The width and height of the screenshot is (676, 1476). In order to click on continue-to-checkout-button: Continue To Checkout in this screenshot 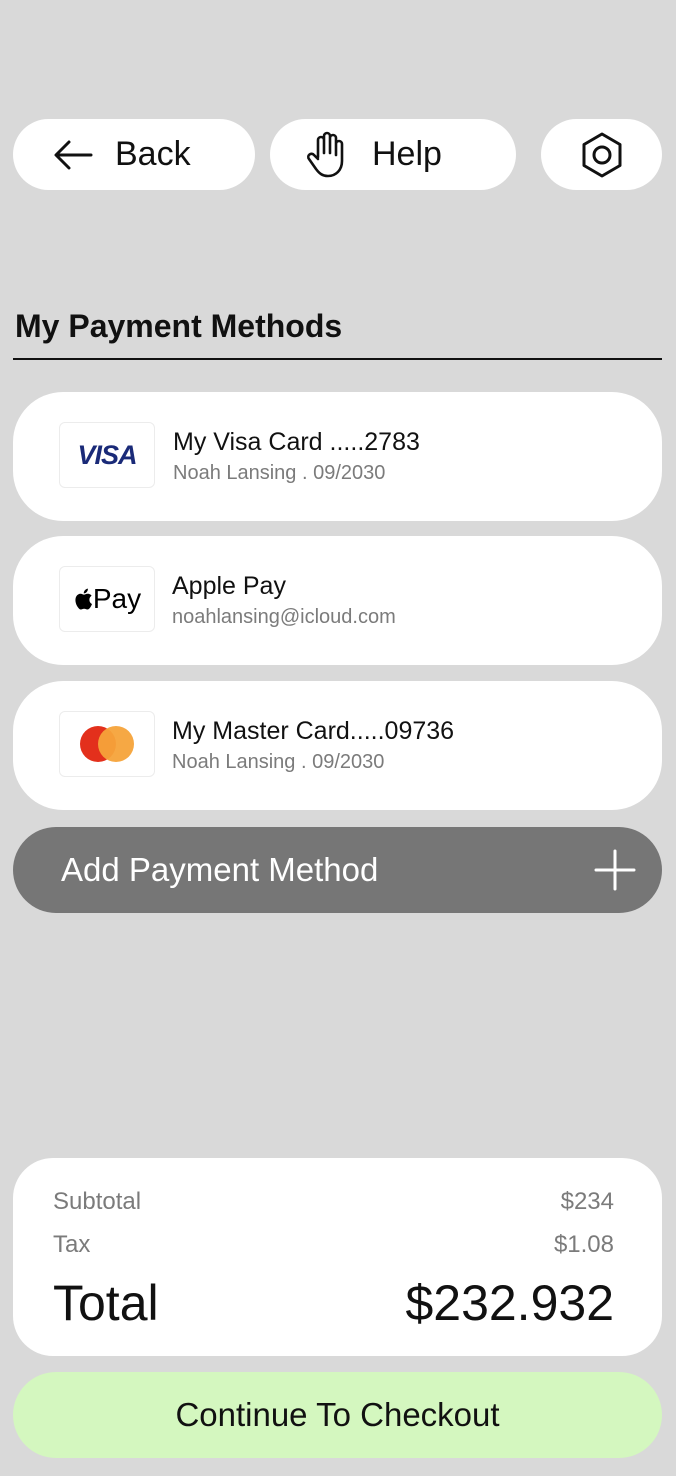, I will do `click(337, 1415)`.